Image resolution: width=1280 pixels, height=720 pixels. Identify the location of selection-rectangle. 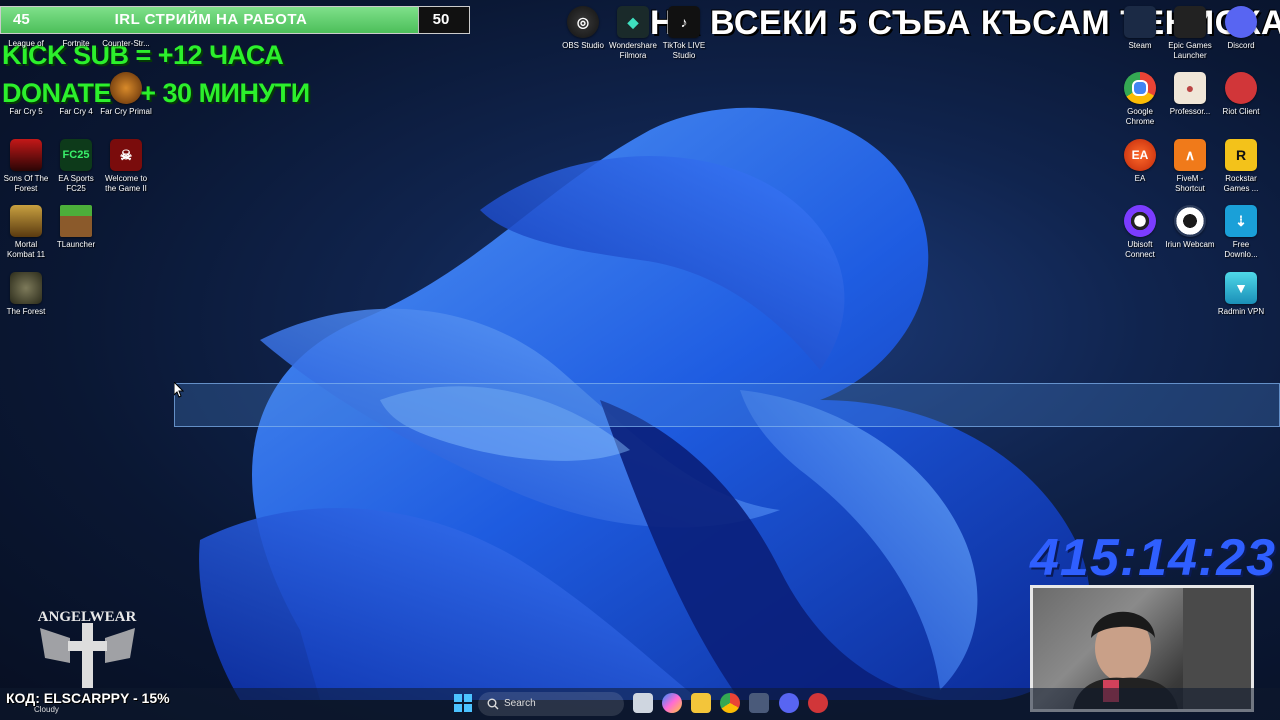
(727, 405).